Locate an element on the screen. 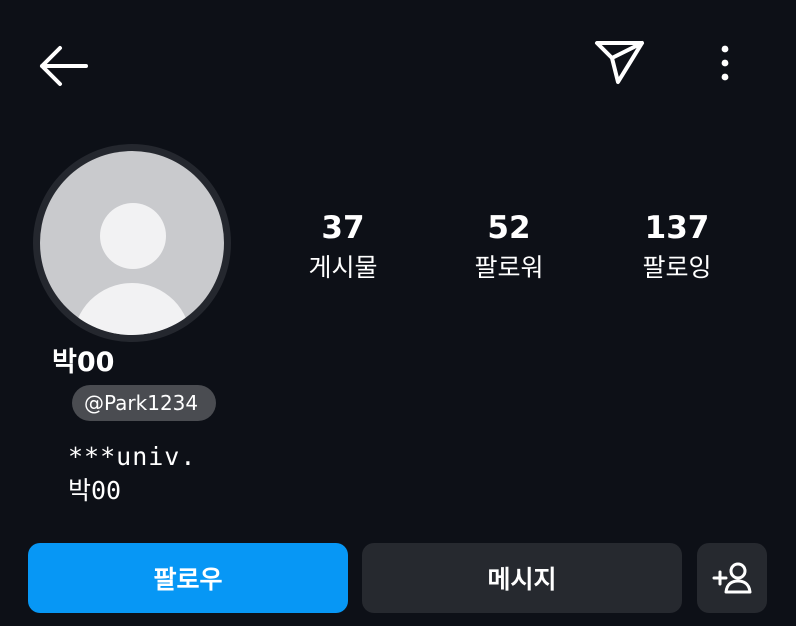  posts-count: 37 is located at coordinates (343, 228).